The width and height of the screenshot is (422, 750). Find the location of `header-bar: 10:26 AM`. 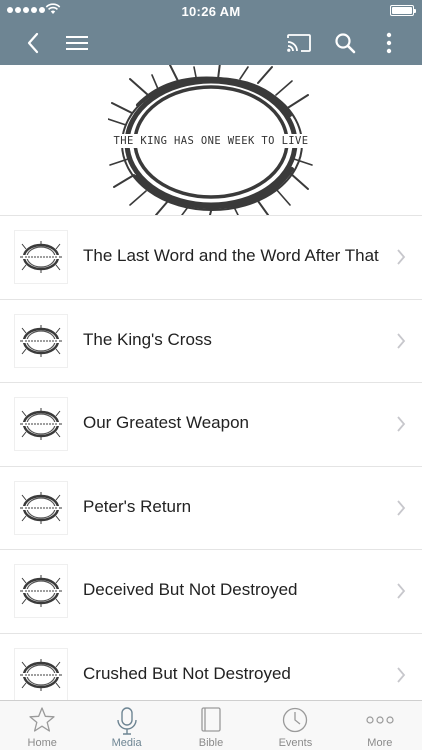

header-bar: 10:26 AM is located at coordinates (211, 32).